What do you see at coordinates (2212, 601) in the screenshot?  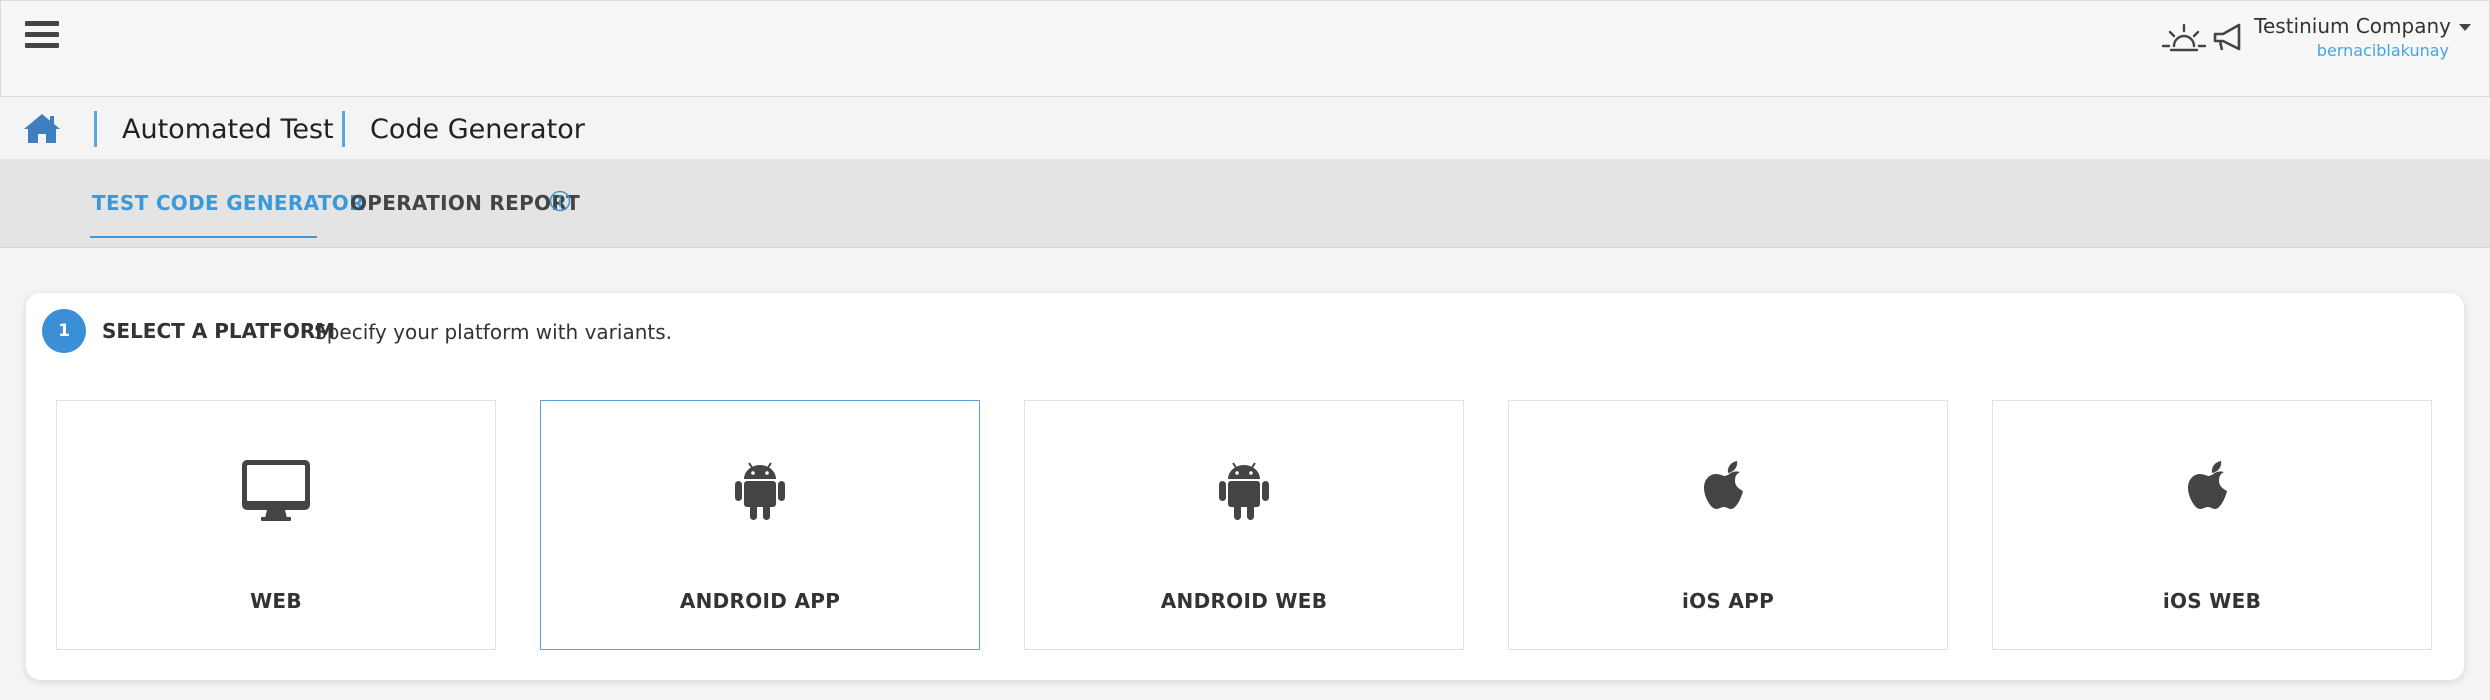 I see `platform-label: iOS WEB` at bounding box center [2212, 601].